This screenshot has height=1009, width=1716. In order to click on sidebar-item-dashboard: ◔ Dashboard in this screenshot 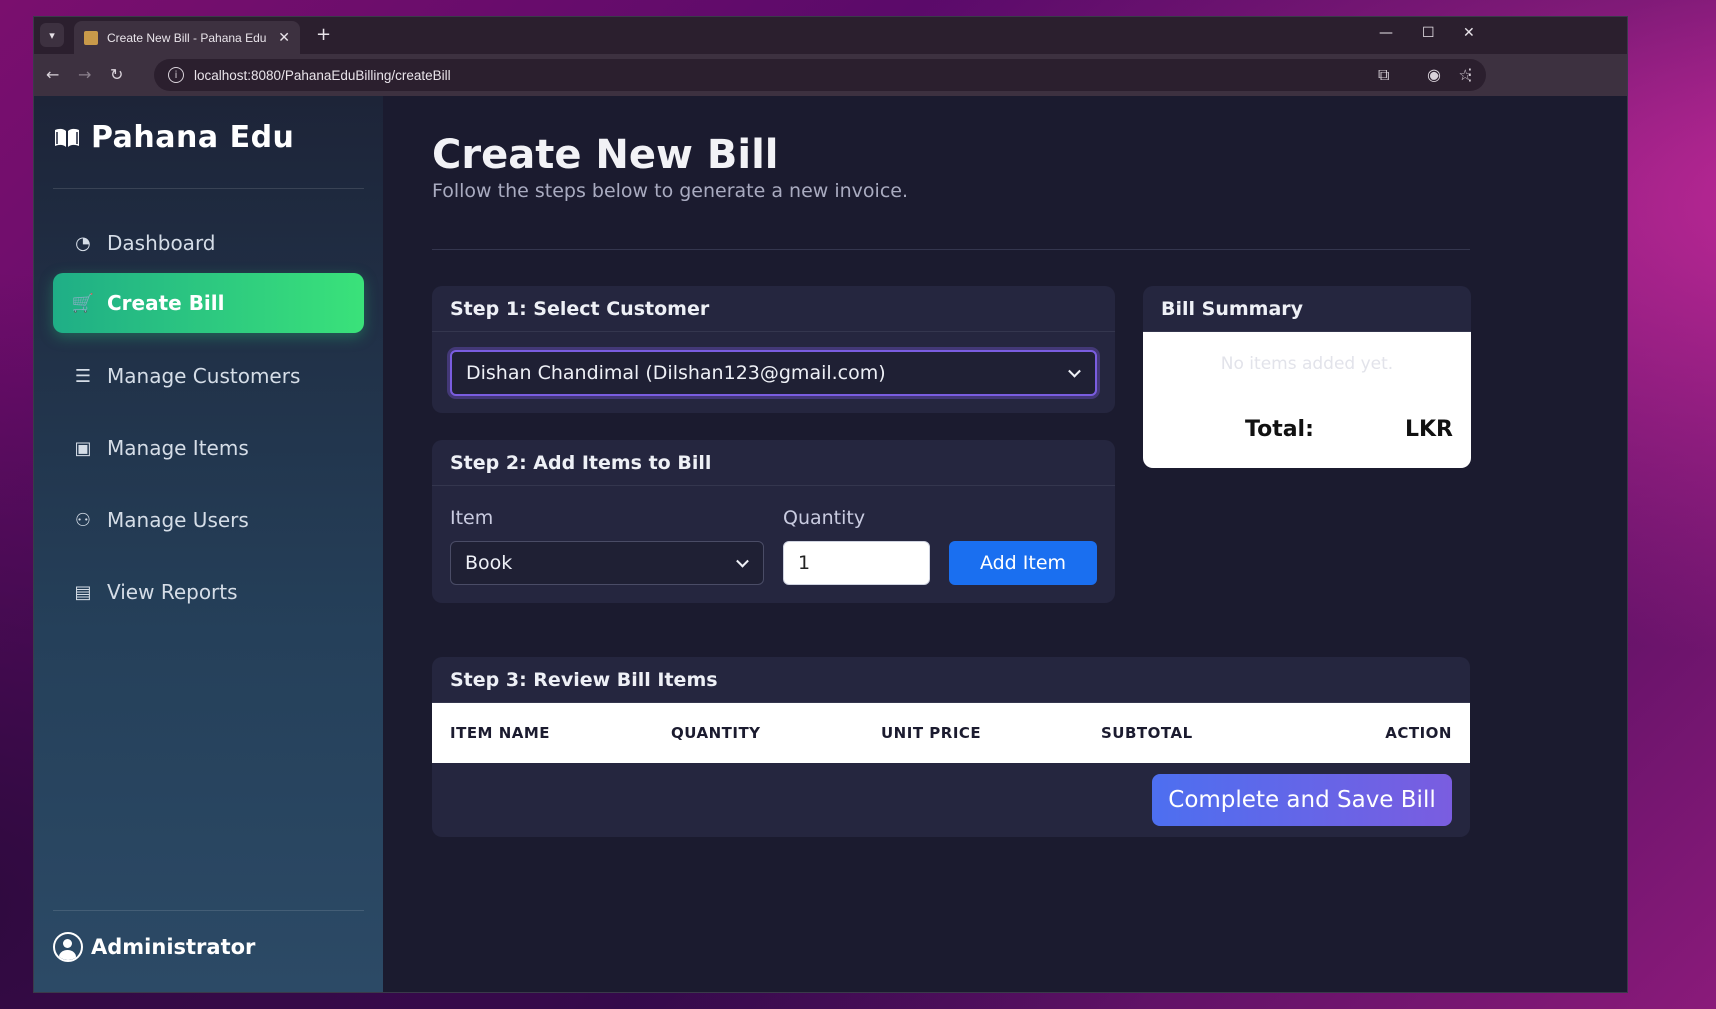, I will do `click(208, 243)`.